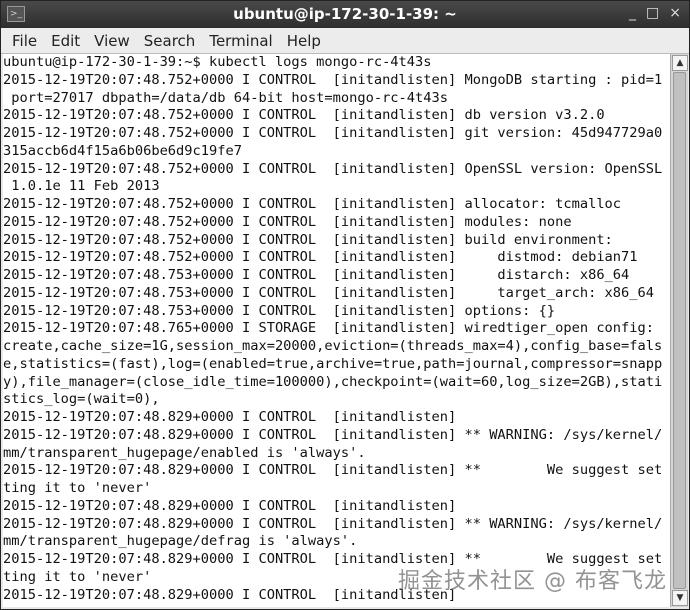 This screenshot has width=690, height=610. I want to click on menu-terminal: Terminal, so click(240, 41).